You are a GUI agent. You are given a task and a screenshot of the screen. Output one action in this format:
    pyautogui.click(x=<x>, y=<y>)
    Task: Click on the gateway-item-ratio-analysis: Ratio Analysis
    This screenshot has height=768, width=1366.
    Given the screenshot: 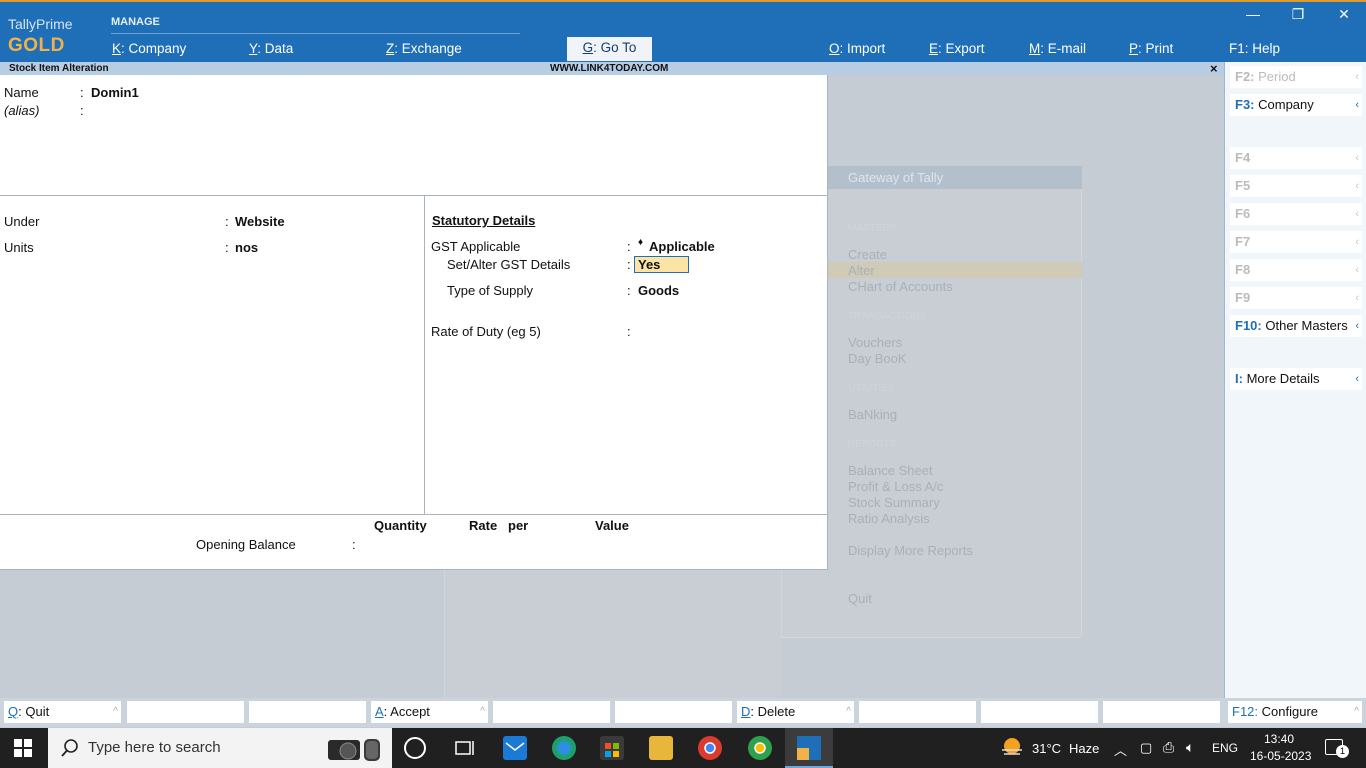 What is the action you would take?
    pyautogui.click(x=889, y=518)
    